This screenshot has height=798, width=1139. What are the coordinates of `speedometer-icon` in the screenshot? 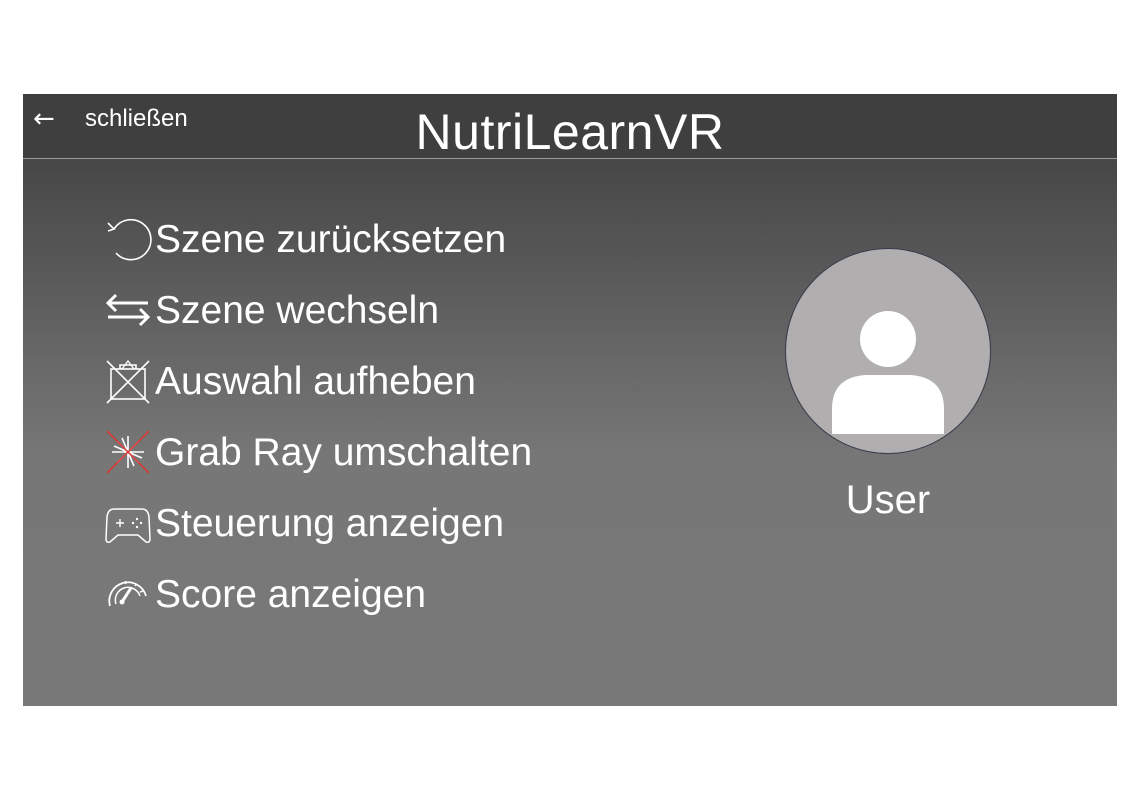 It's located at (128, 594).